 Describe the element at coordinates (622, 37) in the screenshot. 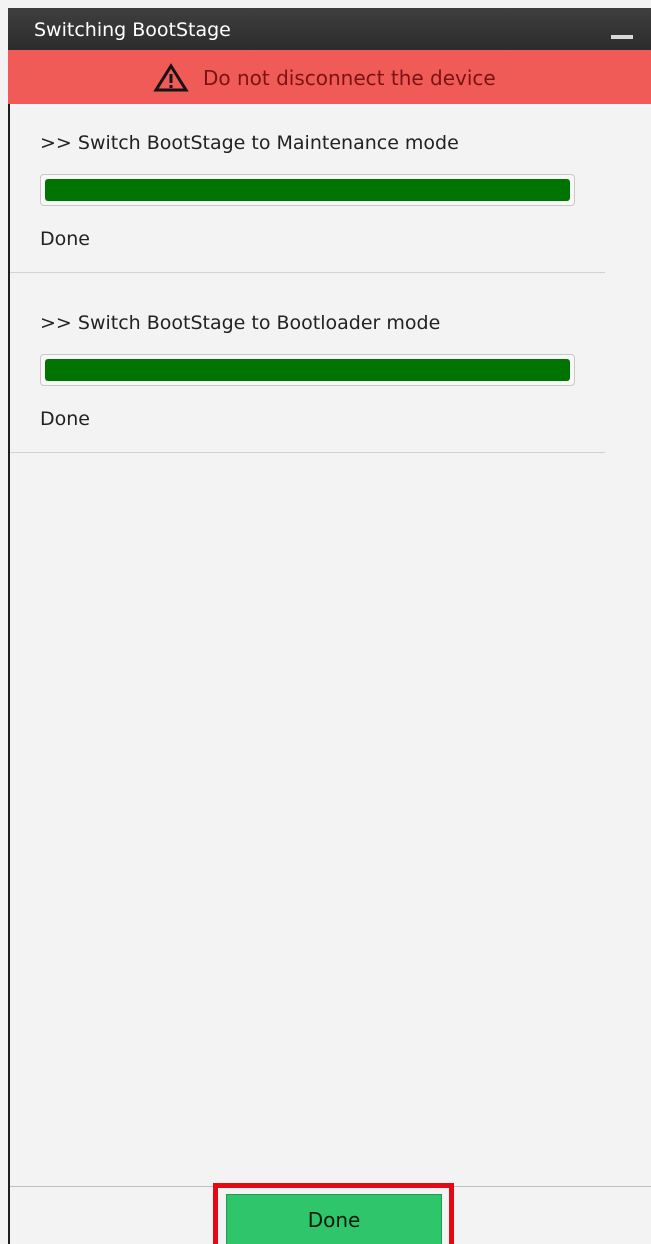

I see `minimize-icon` at that location.